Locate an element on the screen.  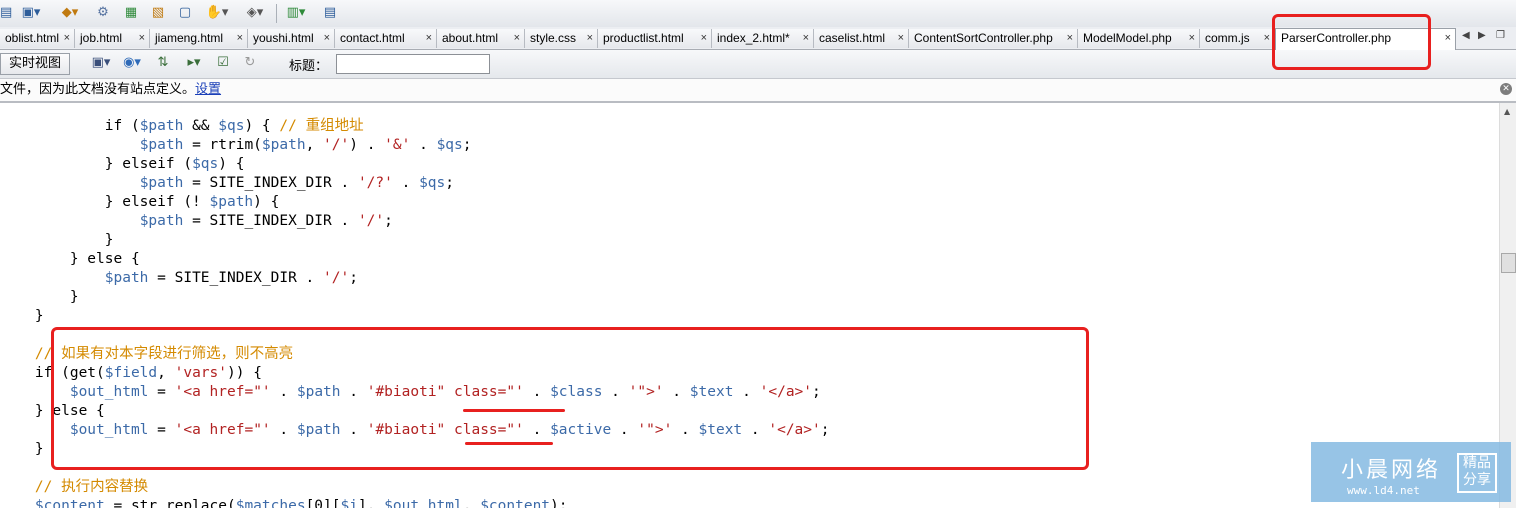
code-token: ); is located at coordinates (559, 503).